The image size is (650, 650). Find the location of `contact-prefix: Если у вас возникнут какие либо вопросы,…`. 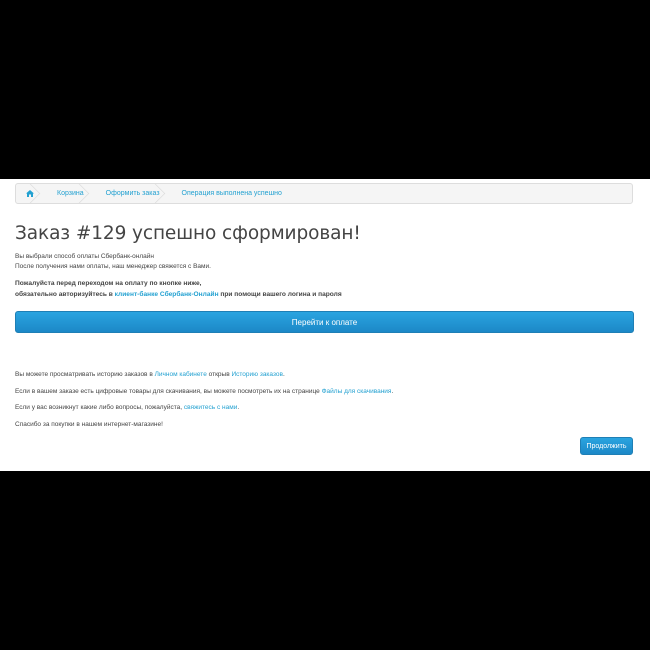

contact-prefix: Если у вас возникнут какие либо вопросы,… is located at coordinates (99, 407).